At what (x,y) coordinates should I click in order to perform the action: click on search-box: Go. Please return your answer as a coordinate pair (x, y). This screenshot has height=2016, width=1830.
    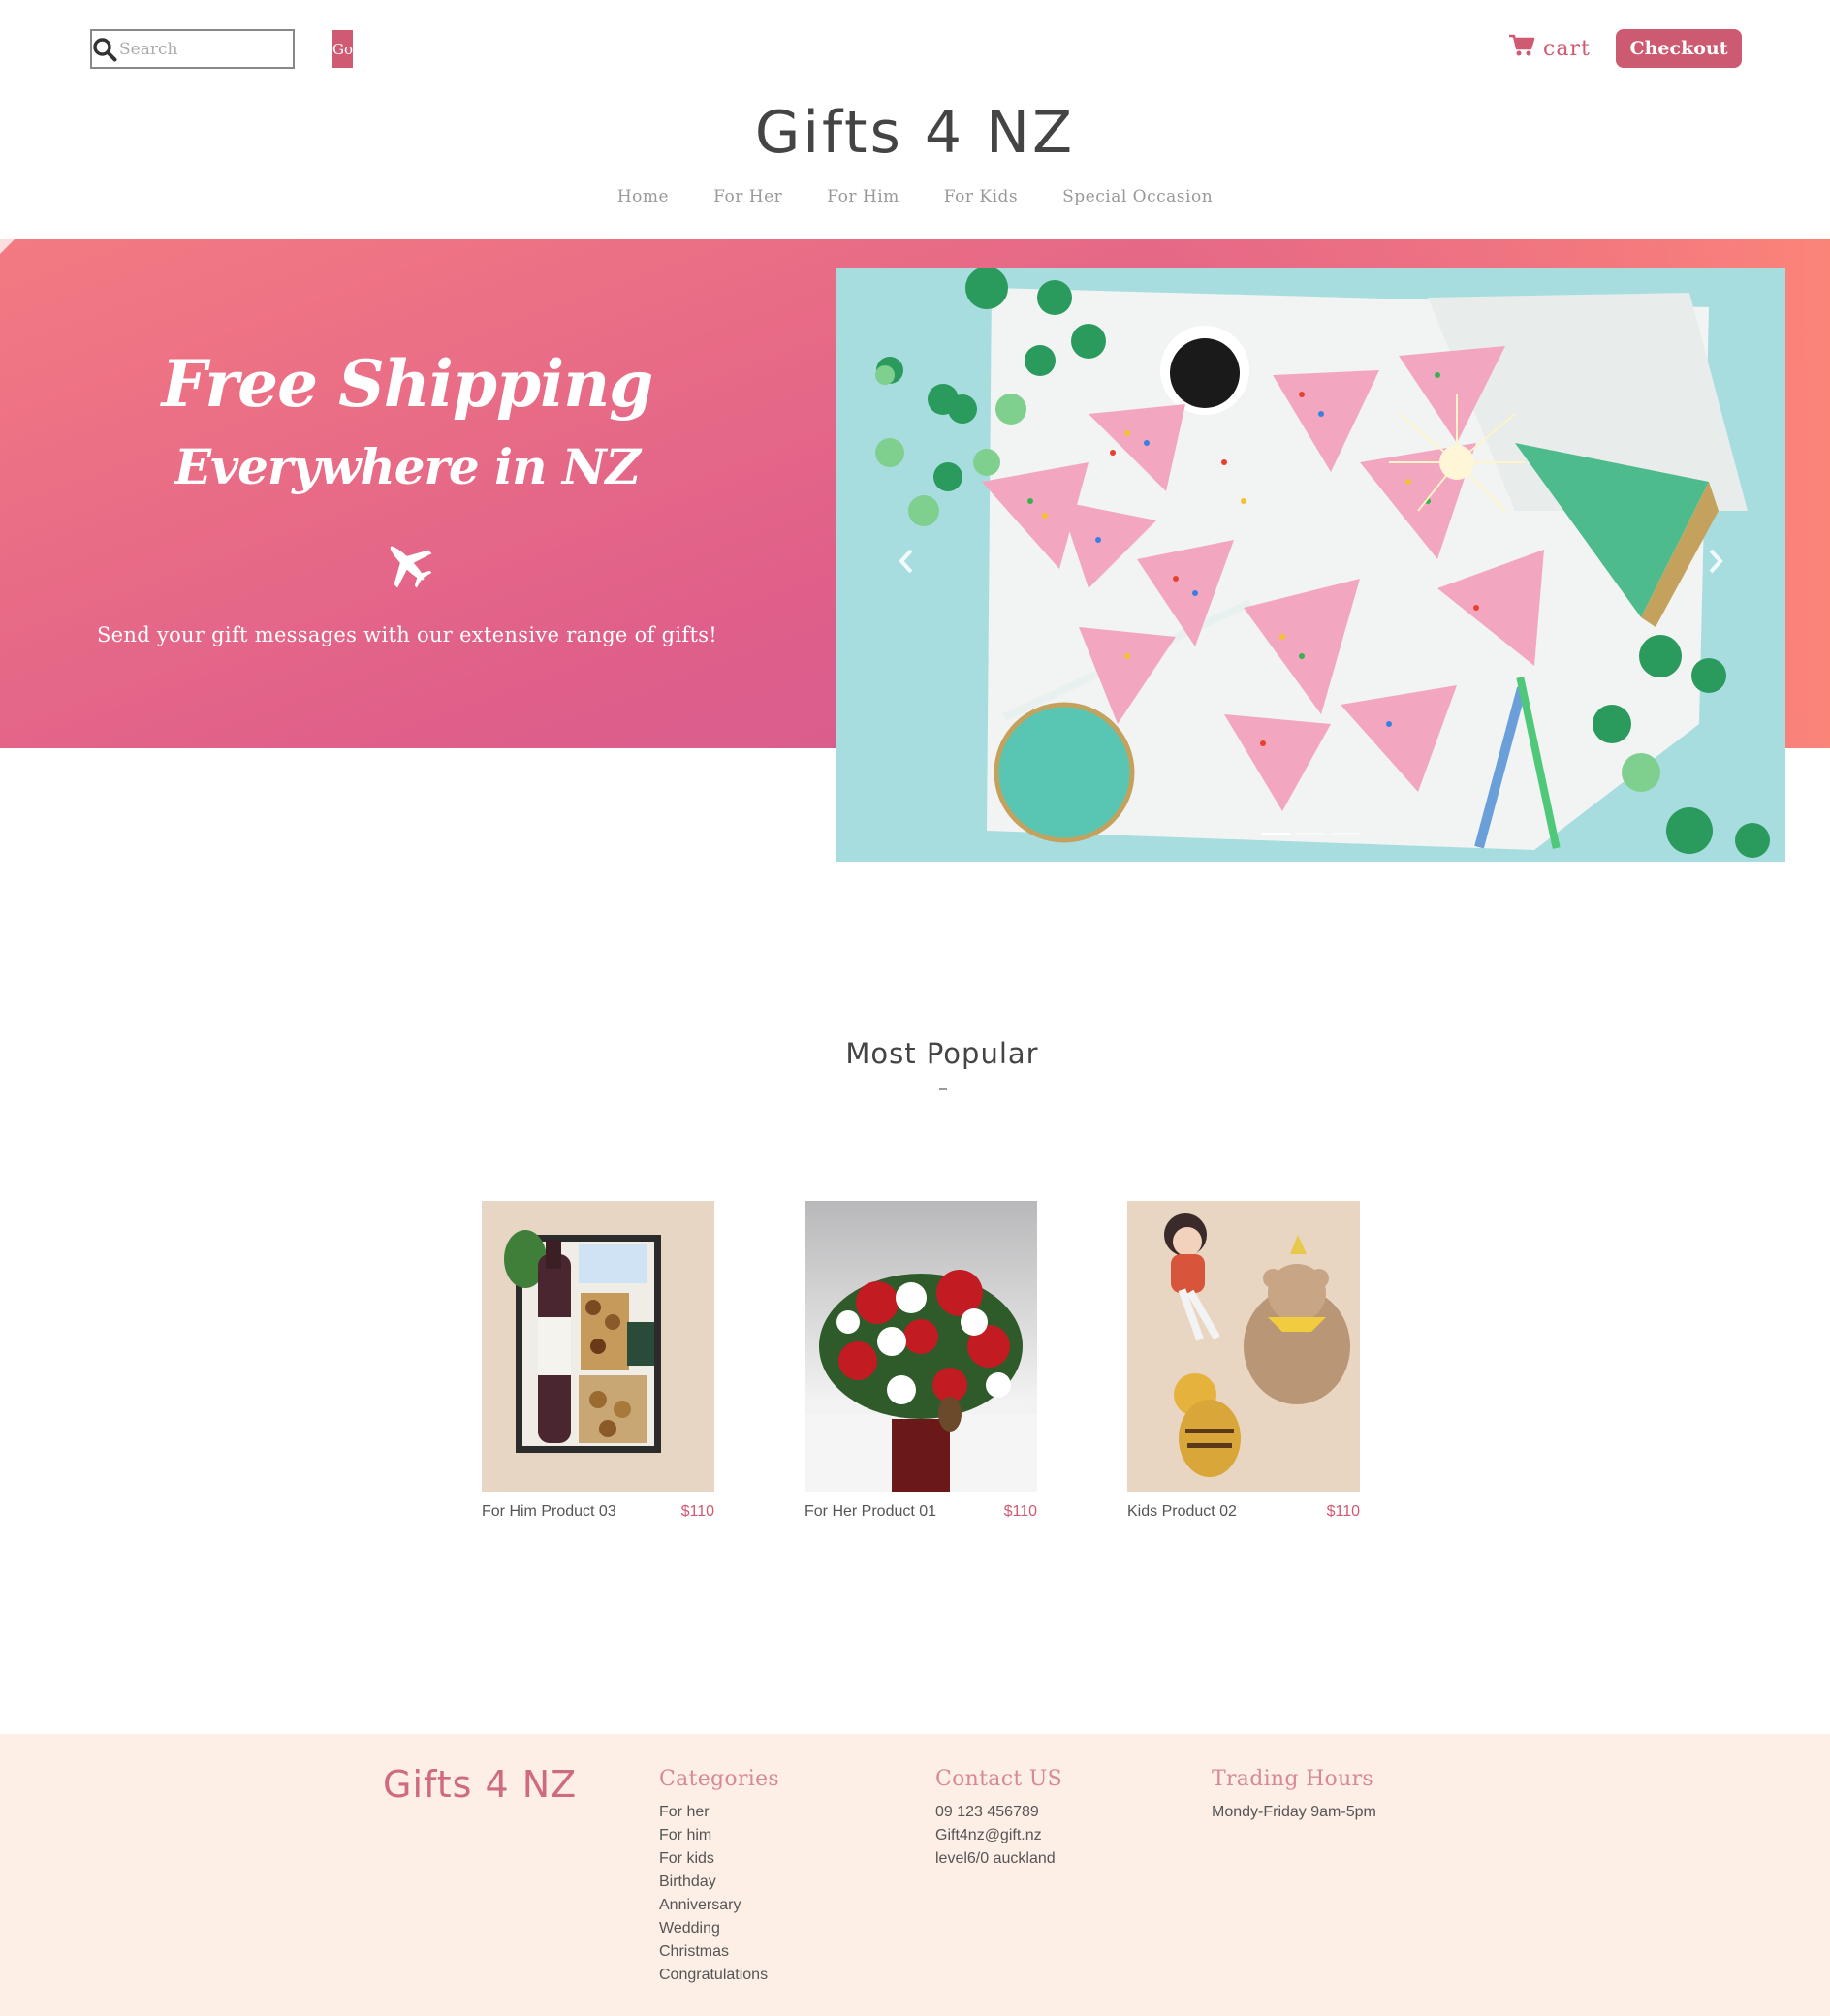
    Looking at the image, I should click on (222, 49).